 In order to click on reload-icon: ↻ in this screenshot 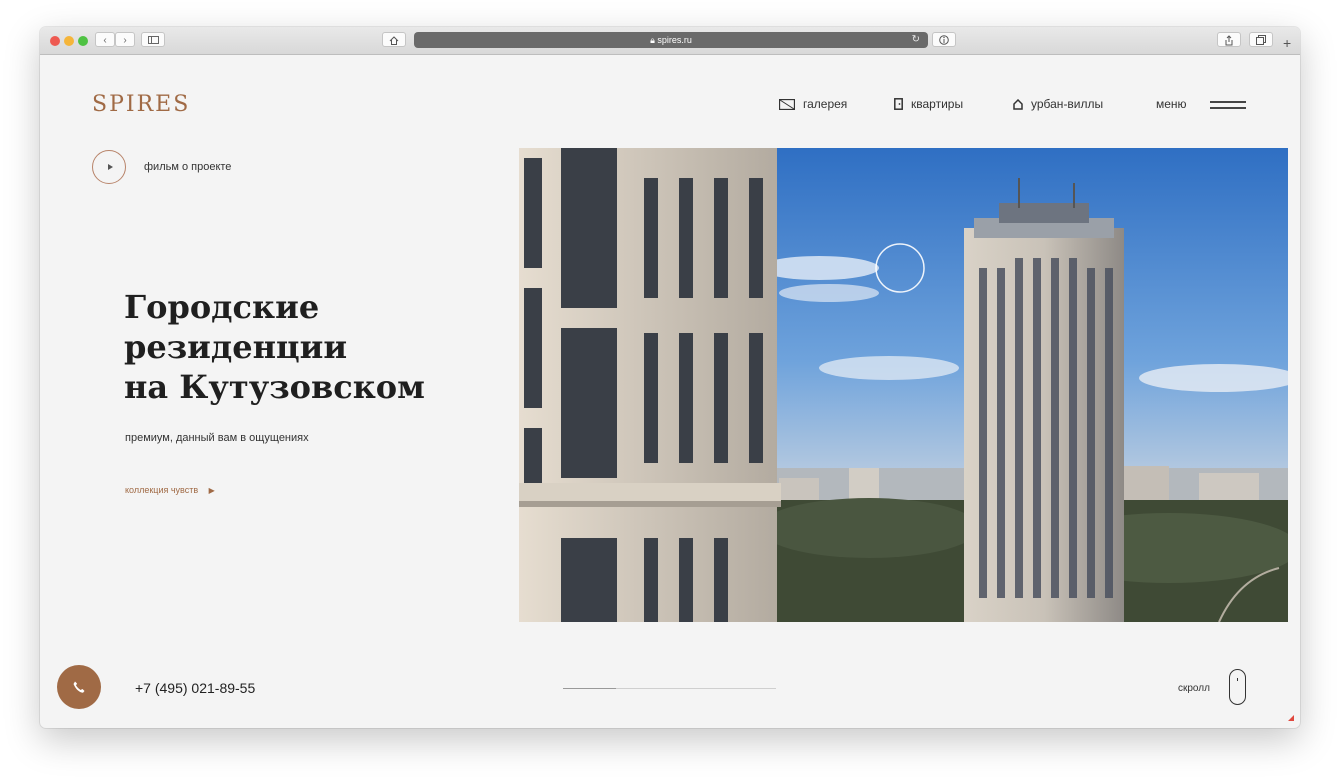, I will do `click(916, 40)`.